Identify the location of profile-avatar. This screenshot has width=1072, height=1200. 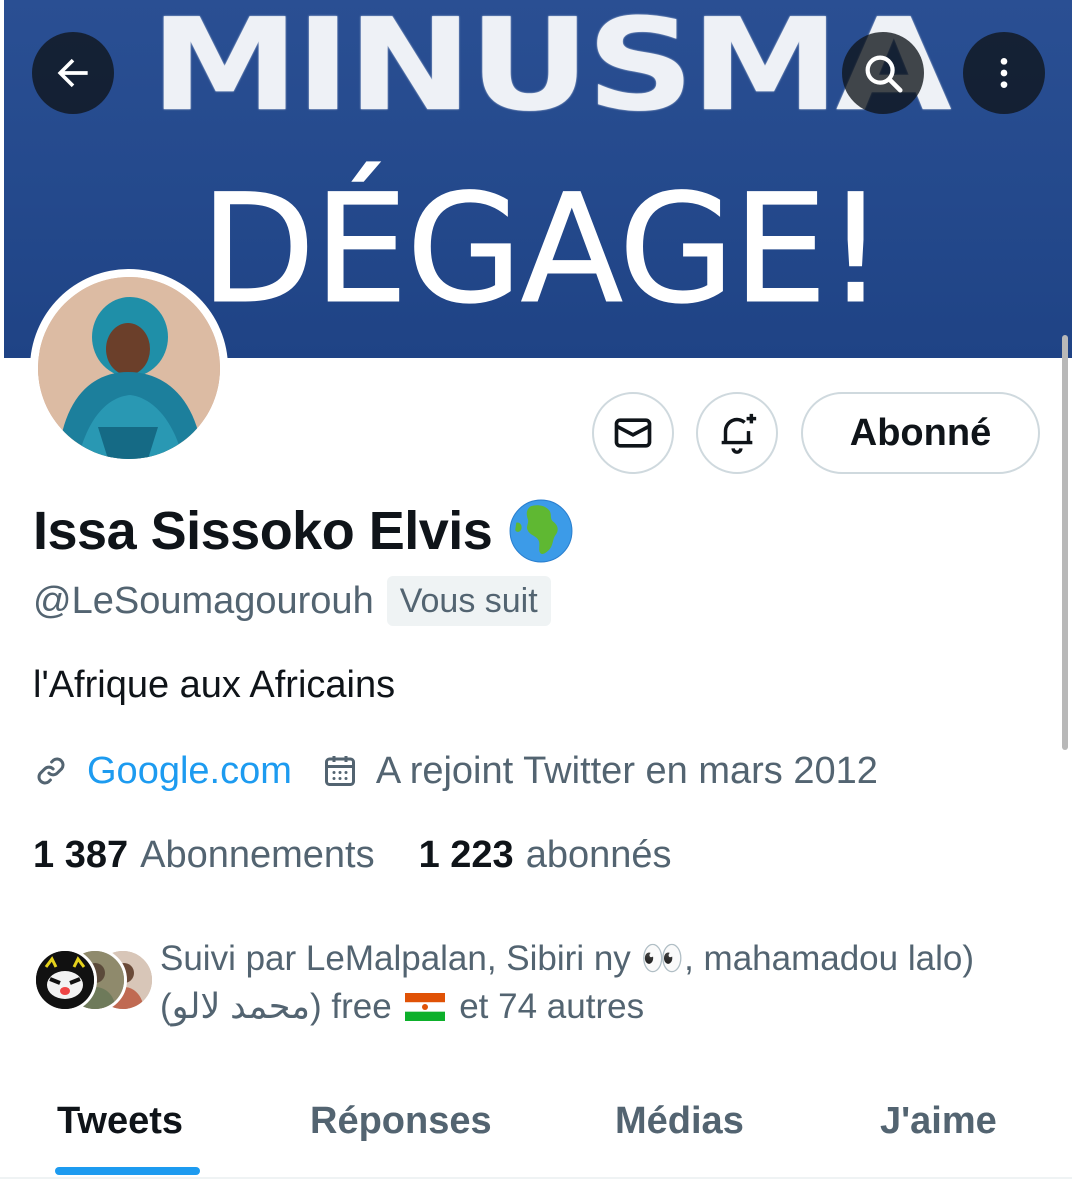
(129, 368).